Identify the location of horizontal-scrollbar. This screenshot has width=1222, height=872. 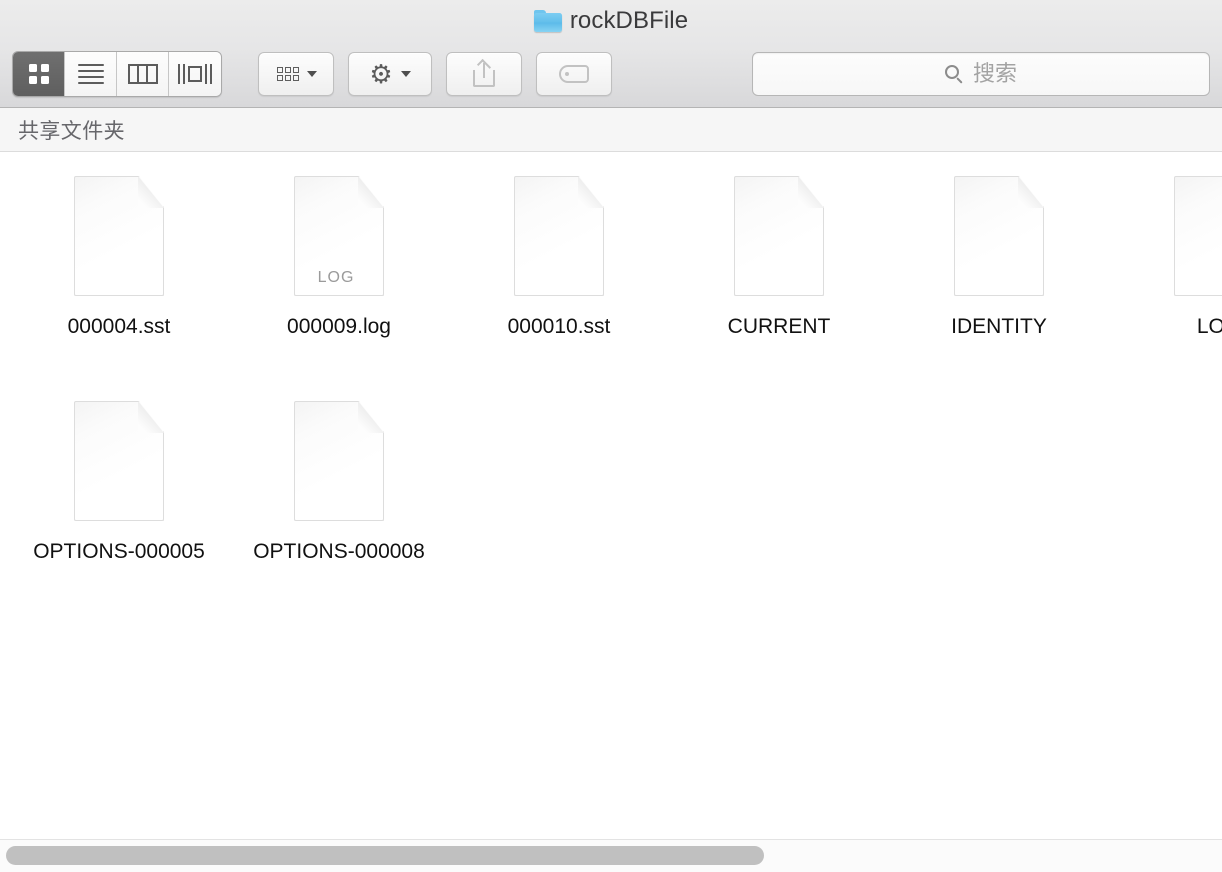
(611, 855).